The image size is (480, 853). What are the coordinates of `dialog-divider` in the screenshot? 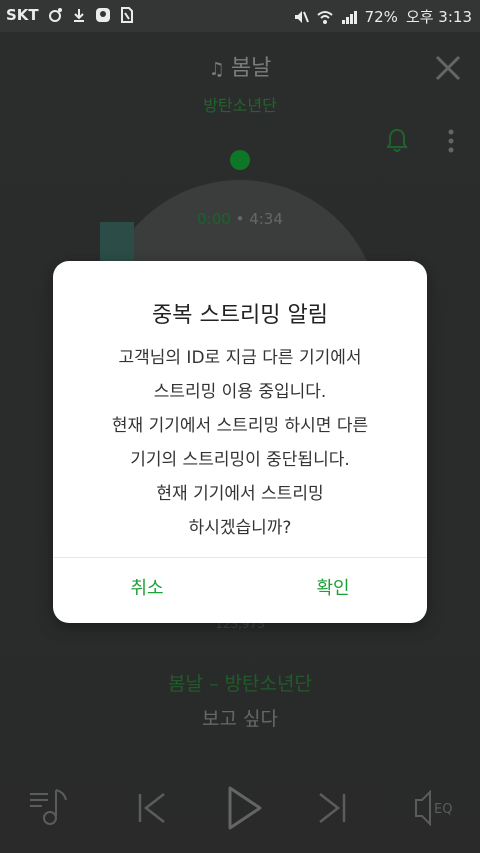 It's located at (240, 557).